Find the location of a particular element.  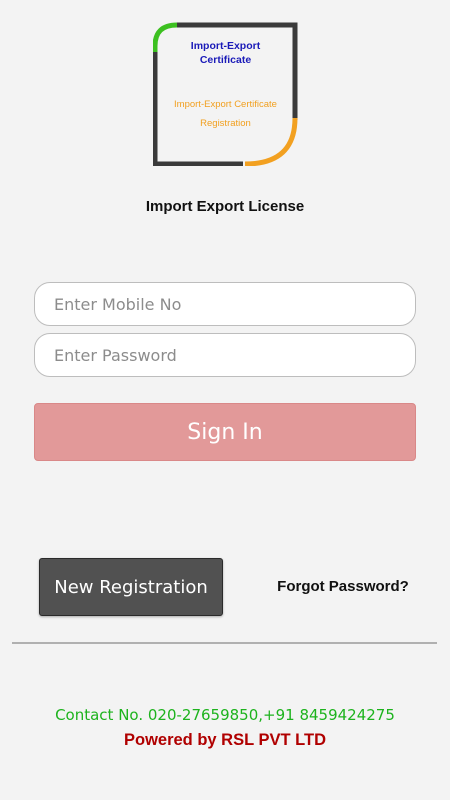

logo-subtitle: Import-Export Certificate Registration is located at coordinates (225, 114).